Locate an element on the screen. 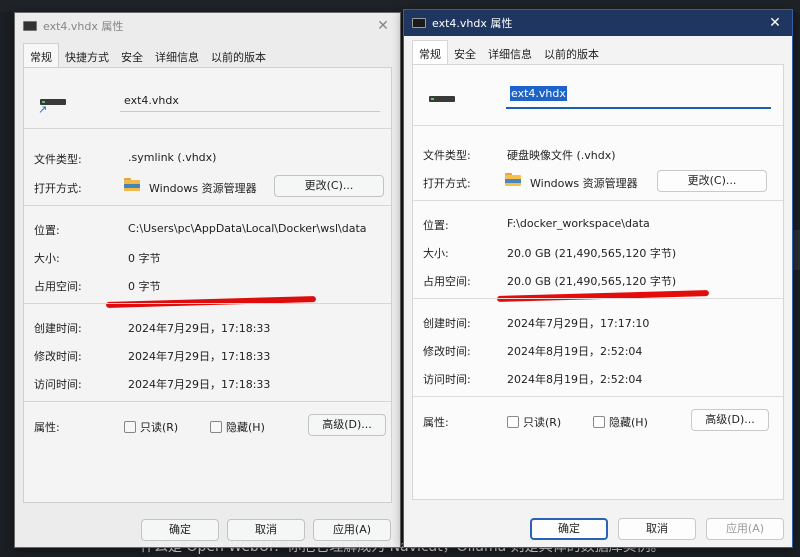 The width and height of the screenshot is (800, 557). shortcut-drive-icon: ↗ is located at coordinates (52, 105).